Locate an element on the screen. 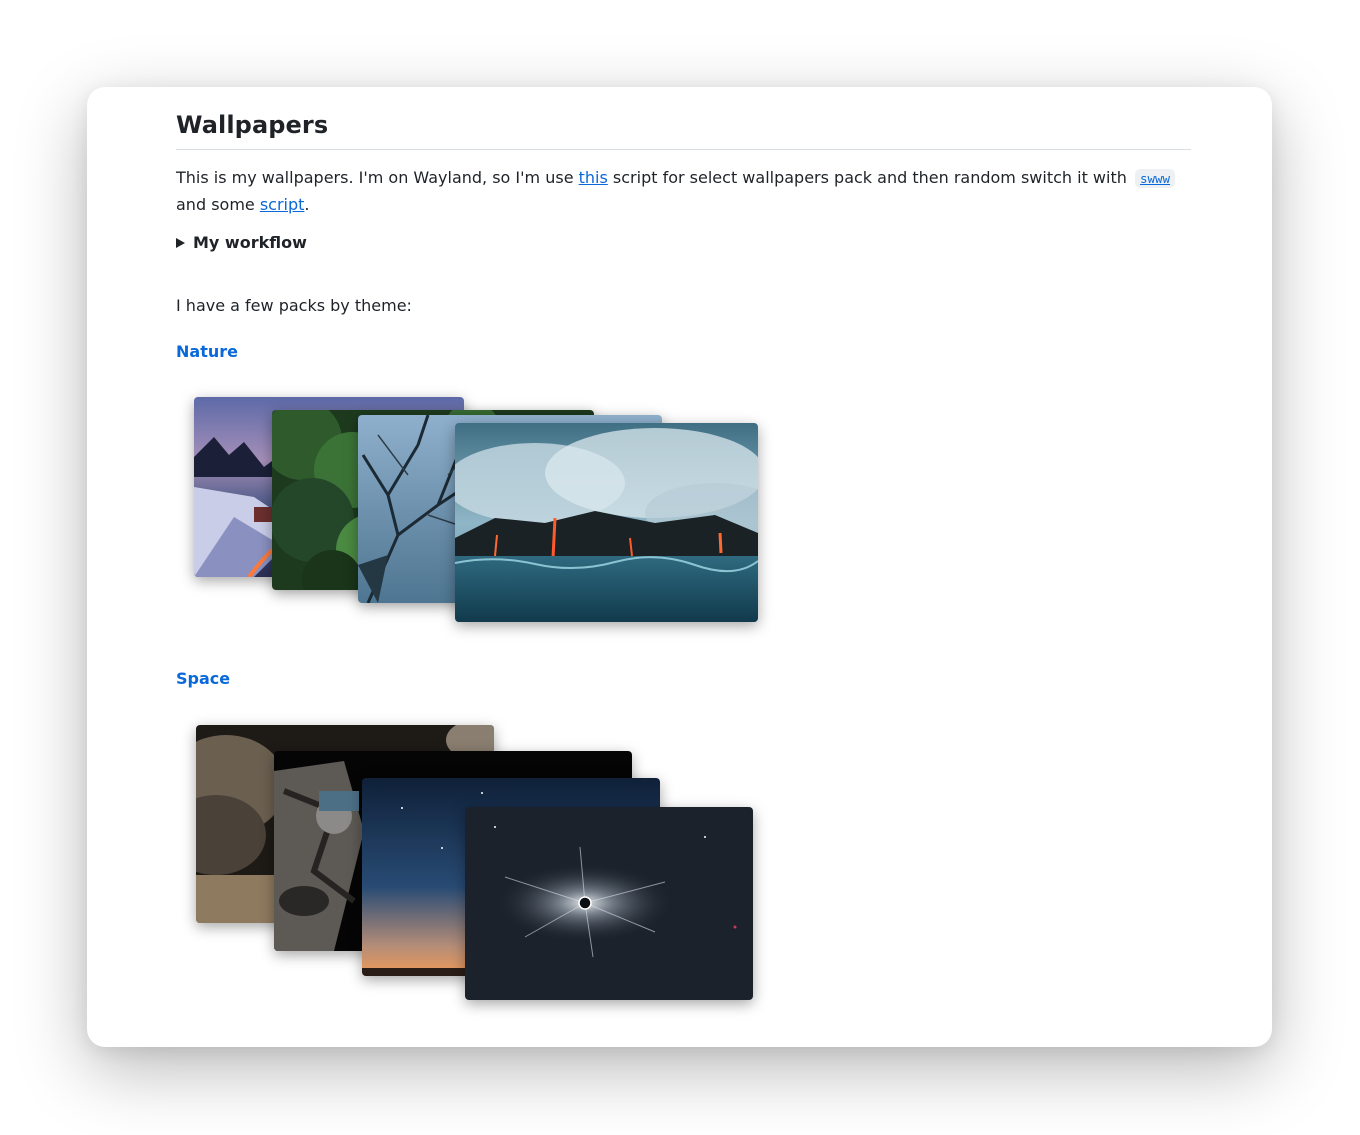 This screenshot has width=1360, height=1135. script-link: script is located at coordinates (282, 204).